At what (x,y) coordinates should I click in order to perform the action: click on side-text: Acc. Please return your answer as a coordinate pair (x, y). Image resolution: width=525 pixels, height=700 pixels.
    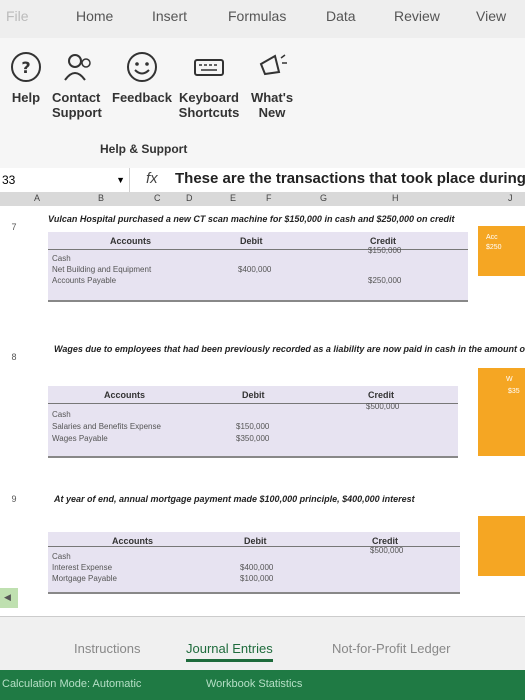
    Looking at the image, I should click on (492, 237).